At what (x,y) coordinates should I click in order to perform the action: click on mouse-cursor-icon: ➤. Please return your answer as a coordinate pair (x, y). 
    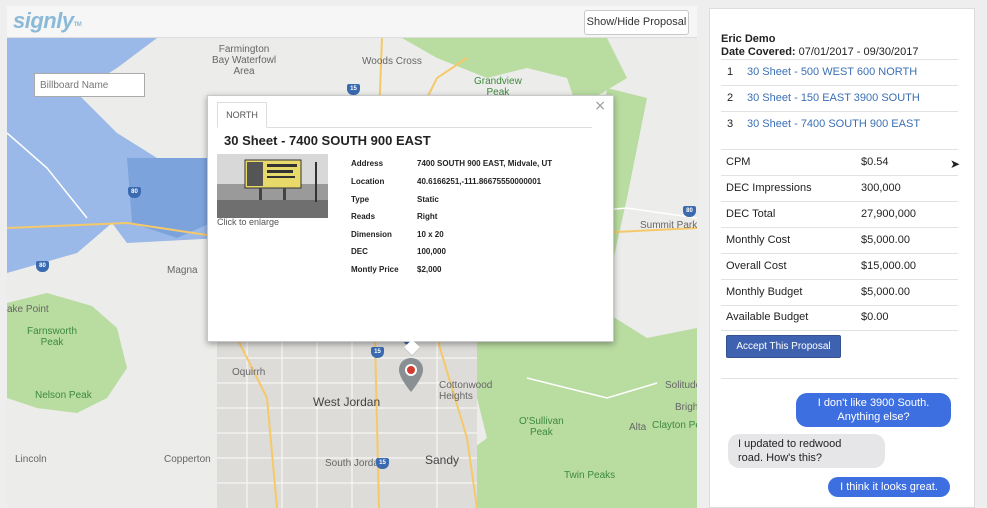
    Looking at the image, I should click on (955, 164).